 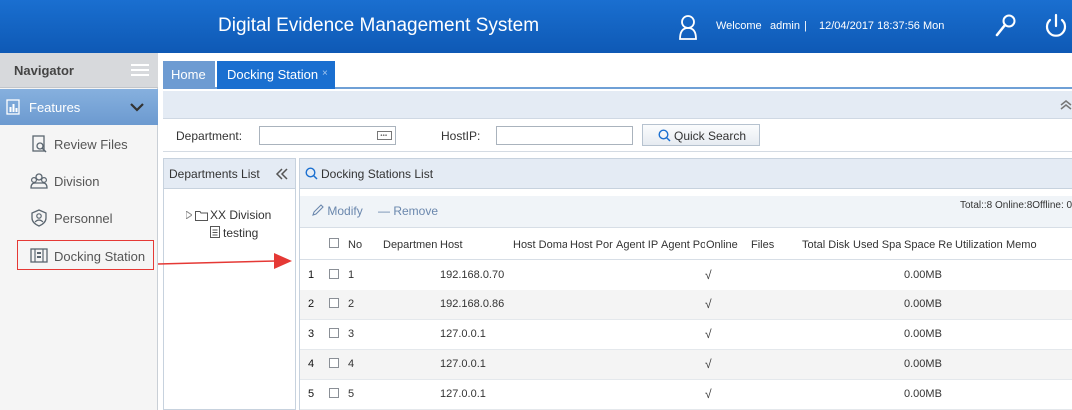 What do you see at coordinates (377, 174) in the screenshot?
I see `docking-stations-title: Docking Stations List` at bounding box center [377, 174].